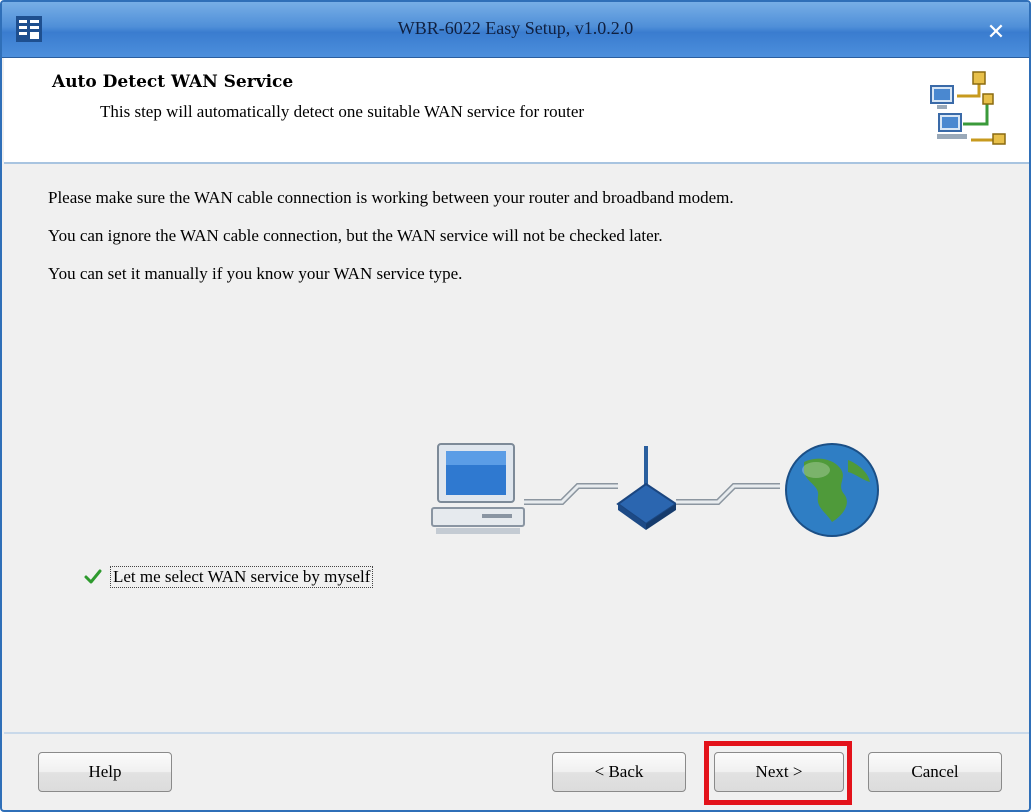 The height and width of the screenshot is (812, 1031). What do you see at coordinates (105, 772) in the screenshot?
I see `help-button: Help` at bounding box center [105, 772].